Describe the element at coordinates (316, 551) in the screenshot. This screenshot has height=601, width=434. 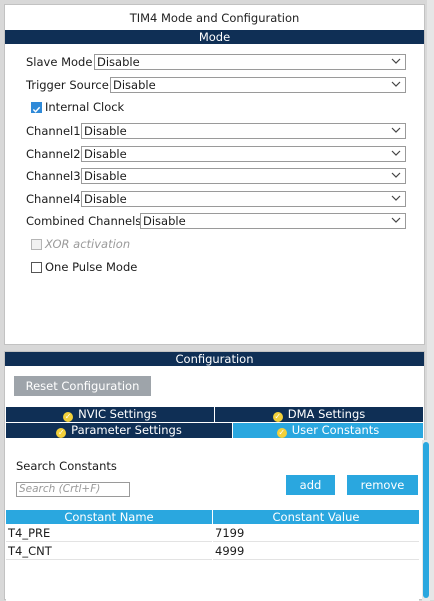
I see `constant-value-cell: 4999` at that location.